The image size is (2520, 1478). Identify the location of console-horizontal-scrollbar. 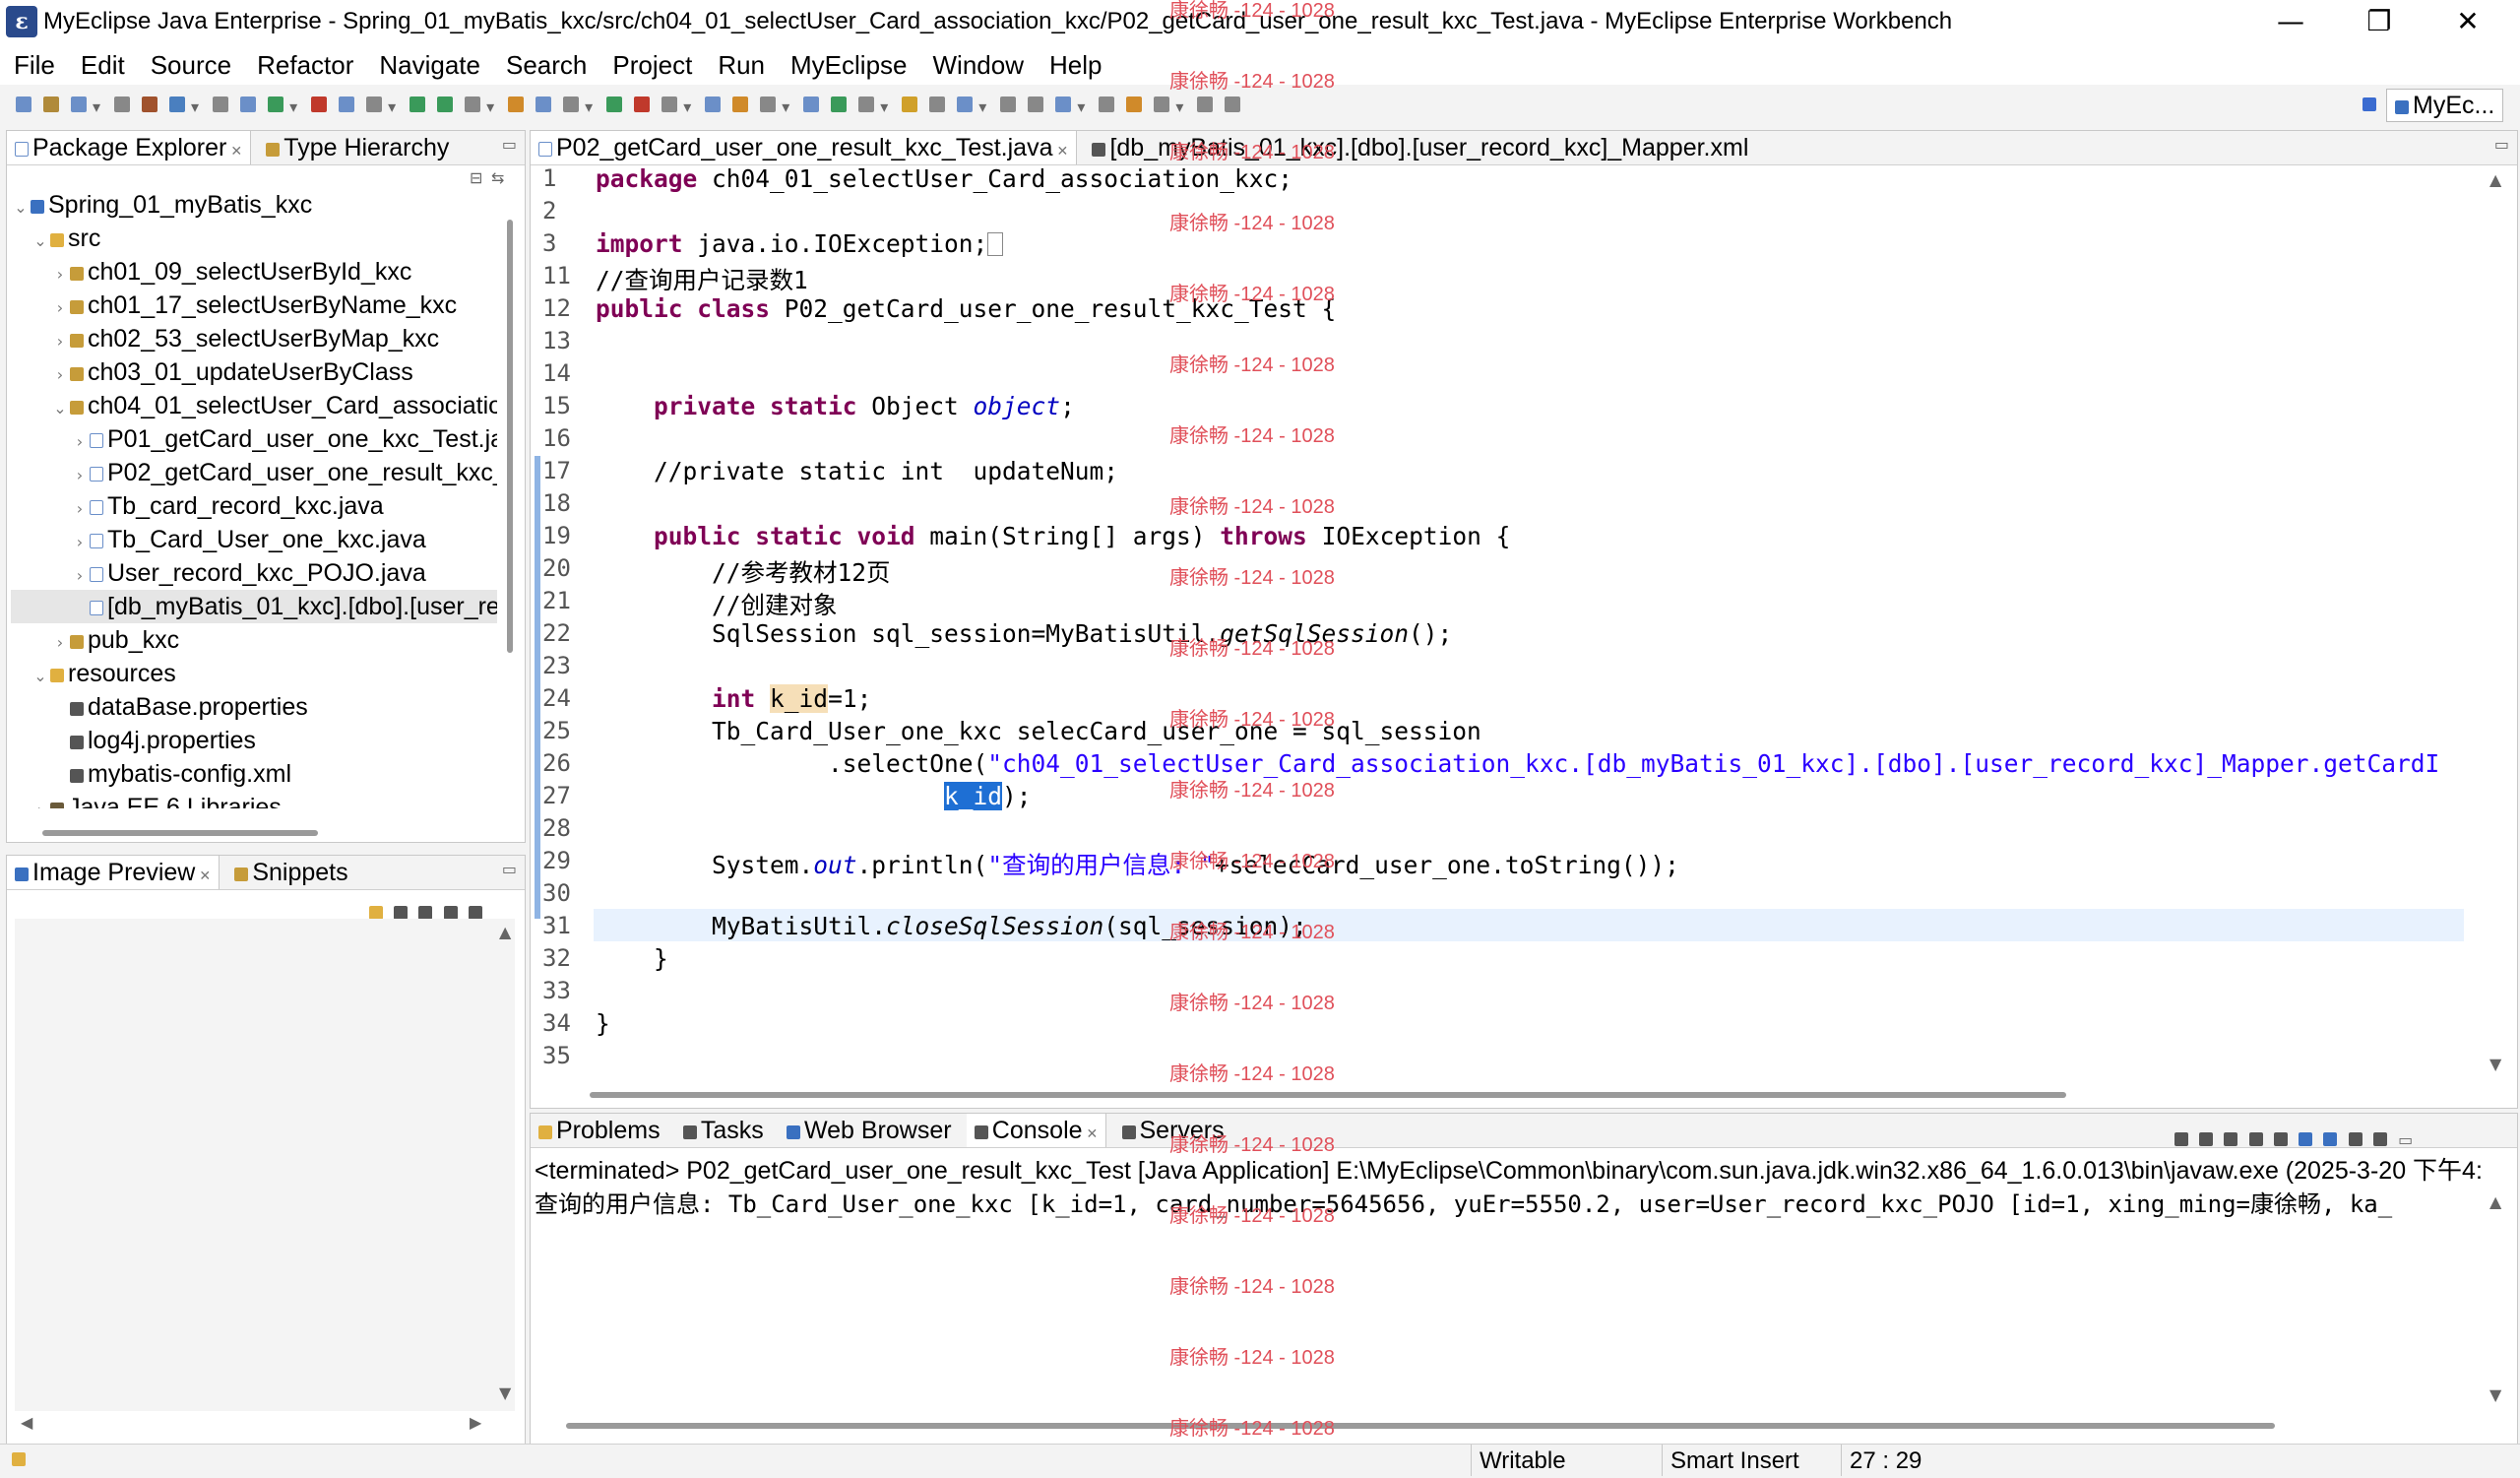
(1420, 1426).